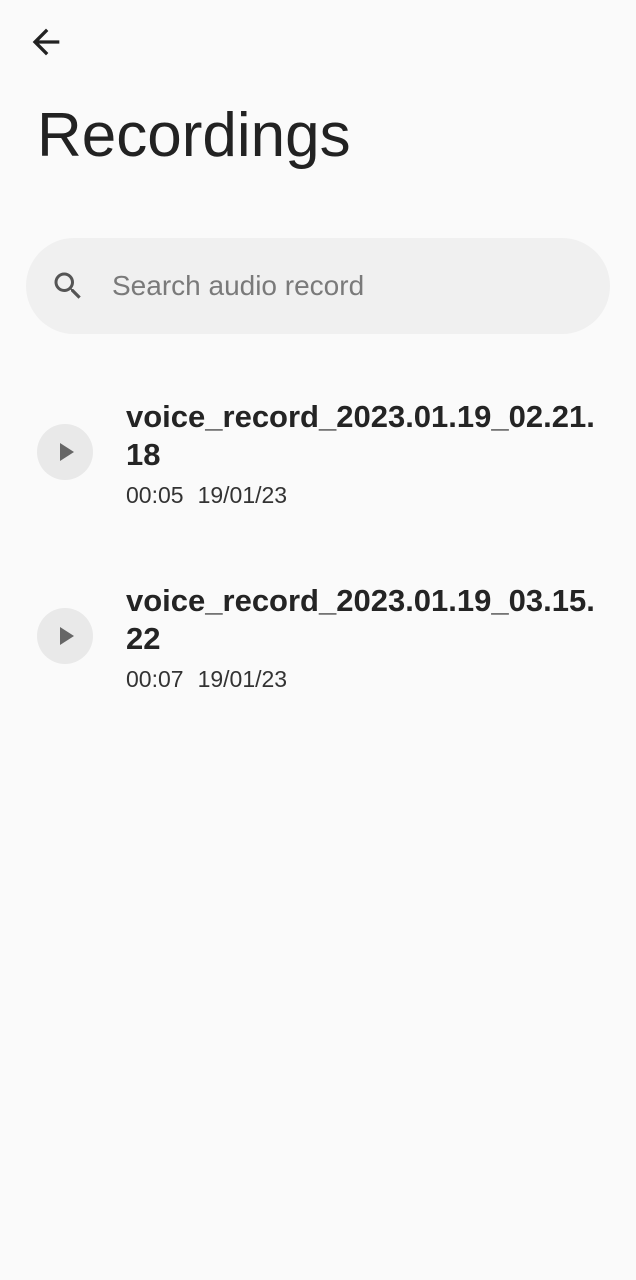 The image size is (636, 1280). I want to click on recording-meta: 00:05 19/01/23, so click(206, 495).